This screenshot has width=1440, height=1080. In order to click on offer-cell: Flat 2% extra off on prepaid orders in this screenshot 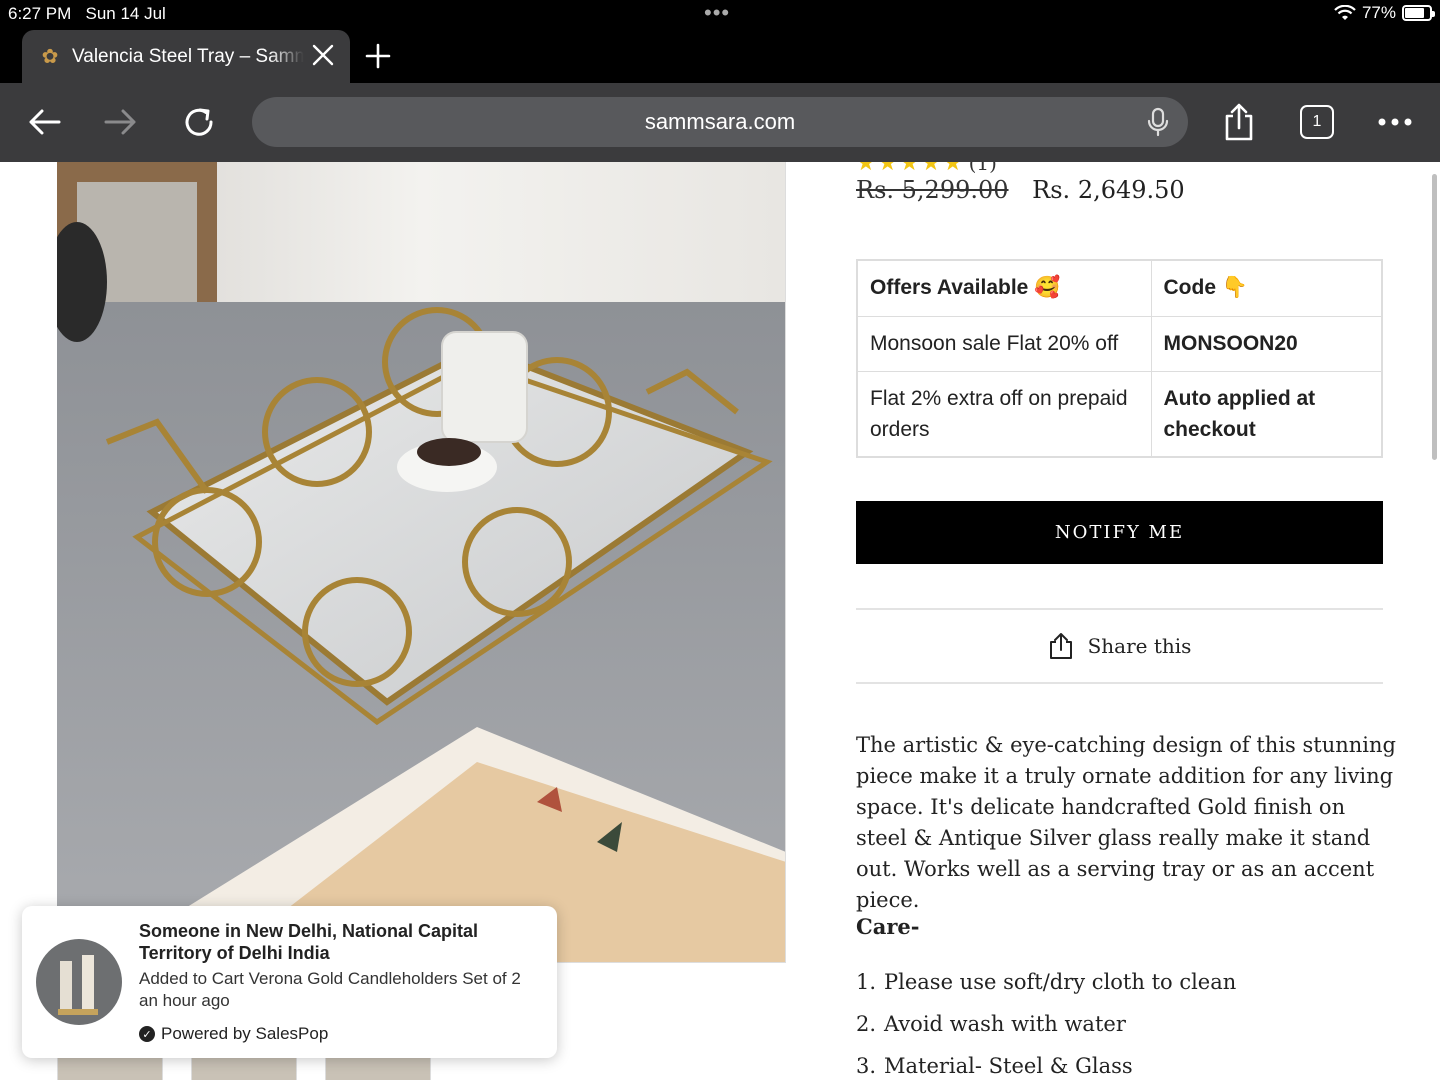, I will do `click(1004, 414)`.